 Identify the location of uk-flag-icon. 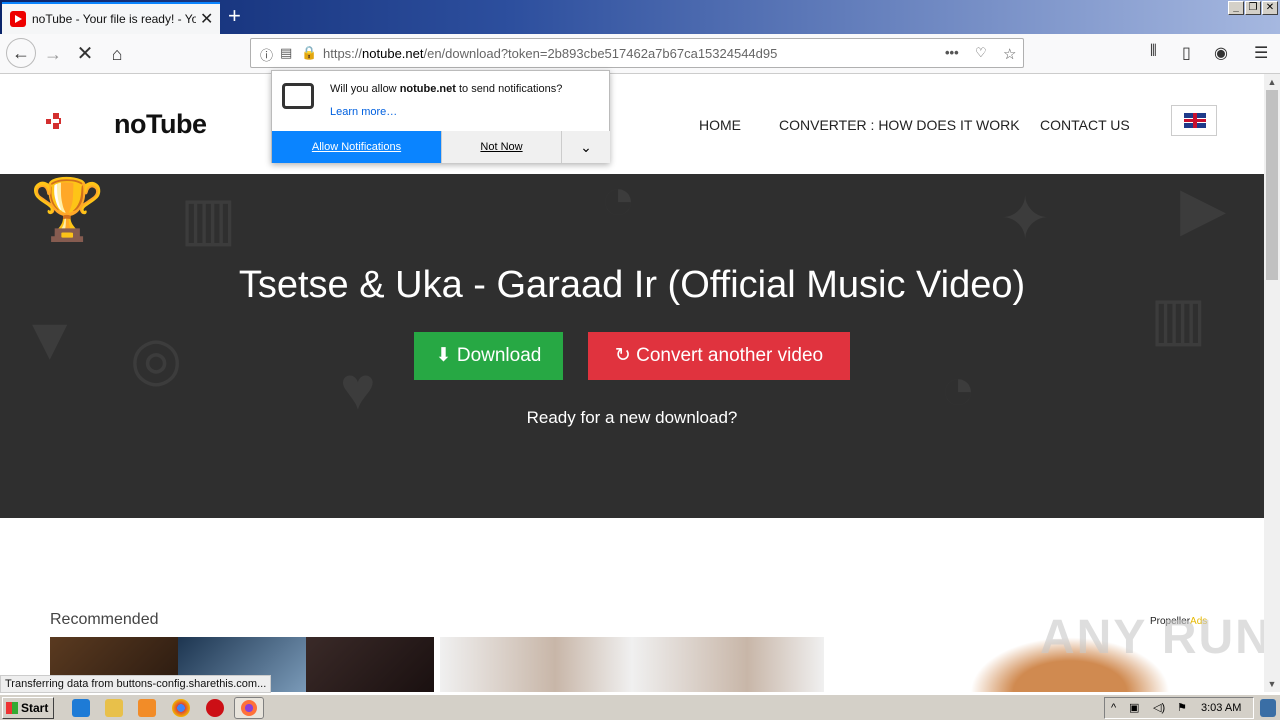
(1195, 120).